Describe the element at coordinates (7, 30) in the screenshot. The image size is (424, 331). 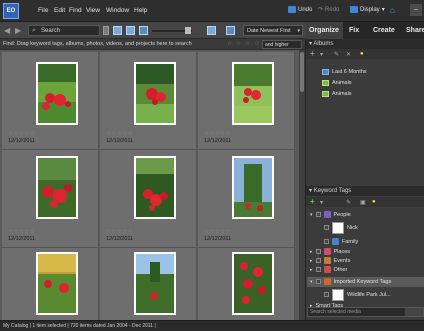
I see `back-arrow-icon: ◀` at that location.